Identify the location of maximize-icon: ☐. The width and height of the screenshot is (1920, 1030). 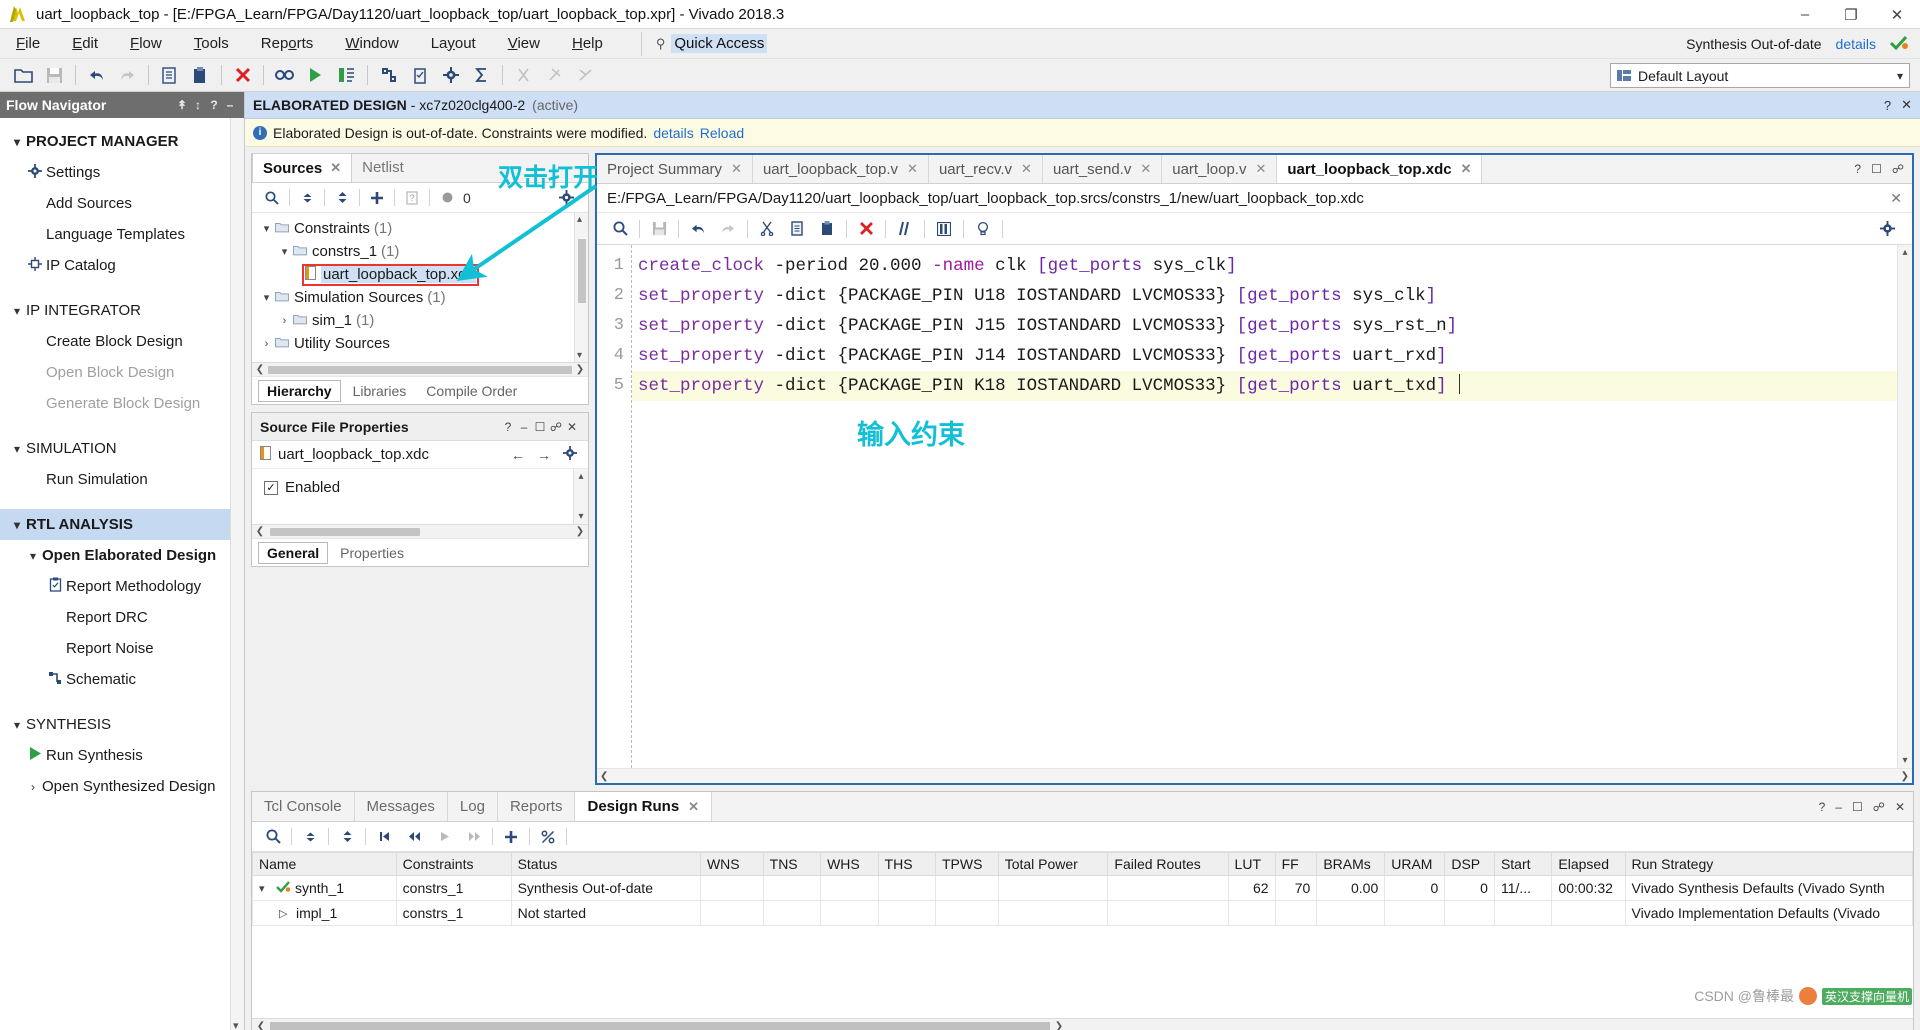
(540, 427).